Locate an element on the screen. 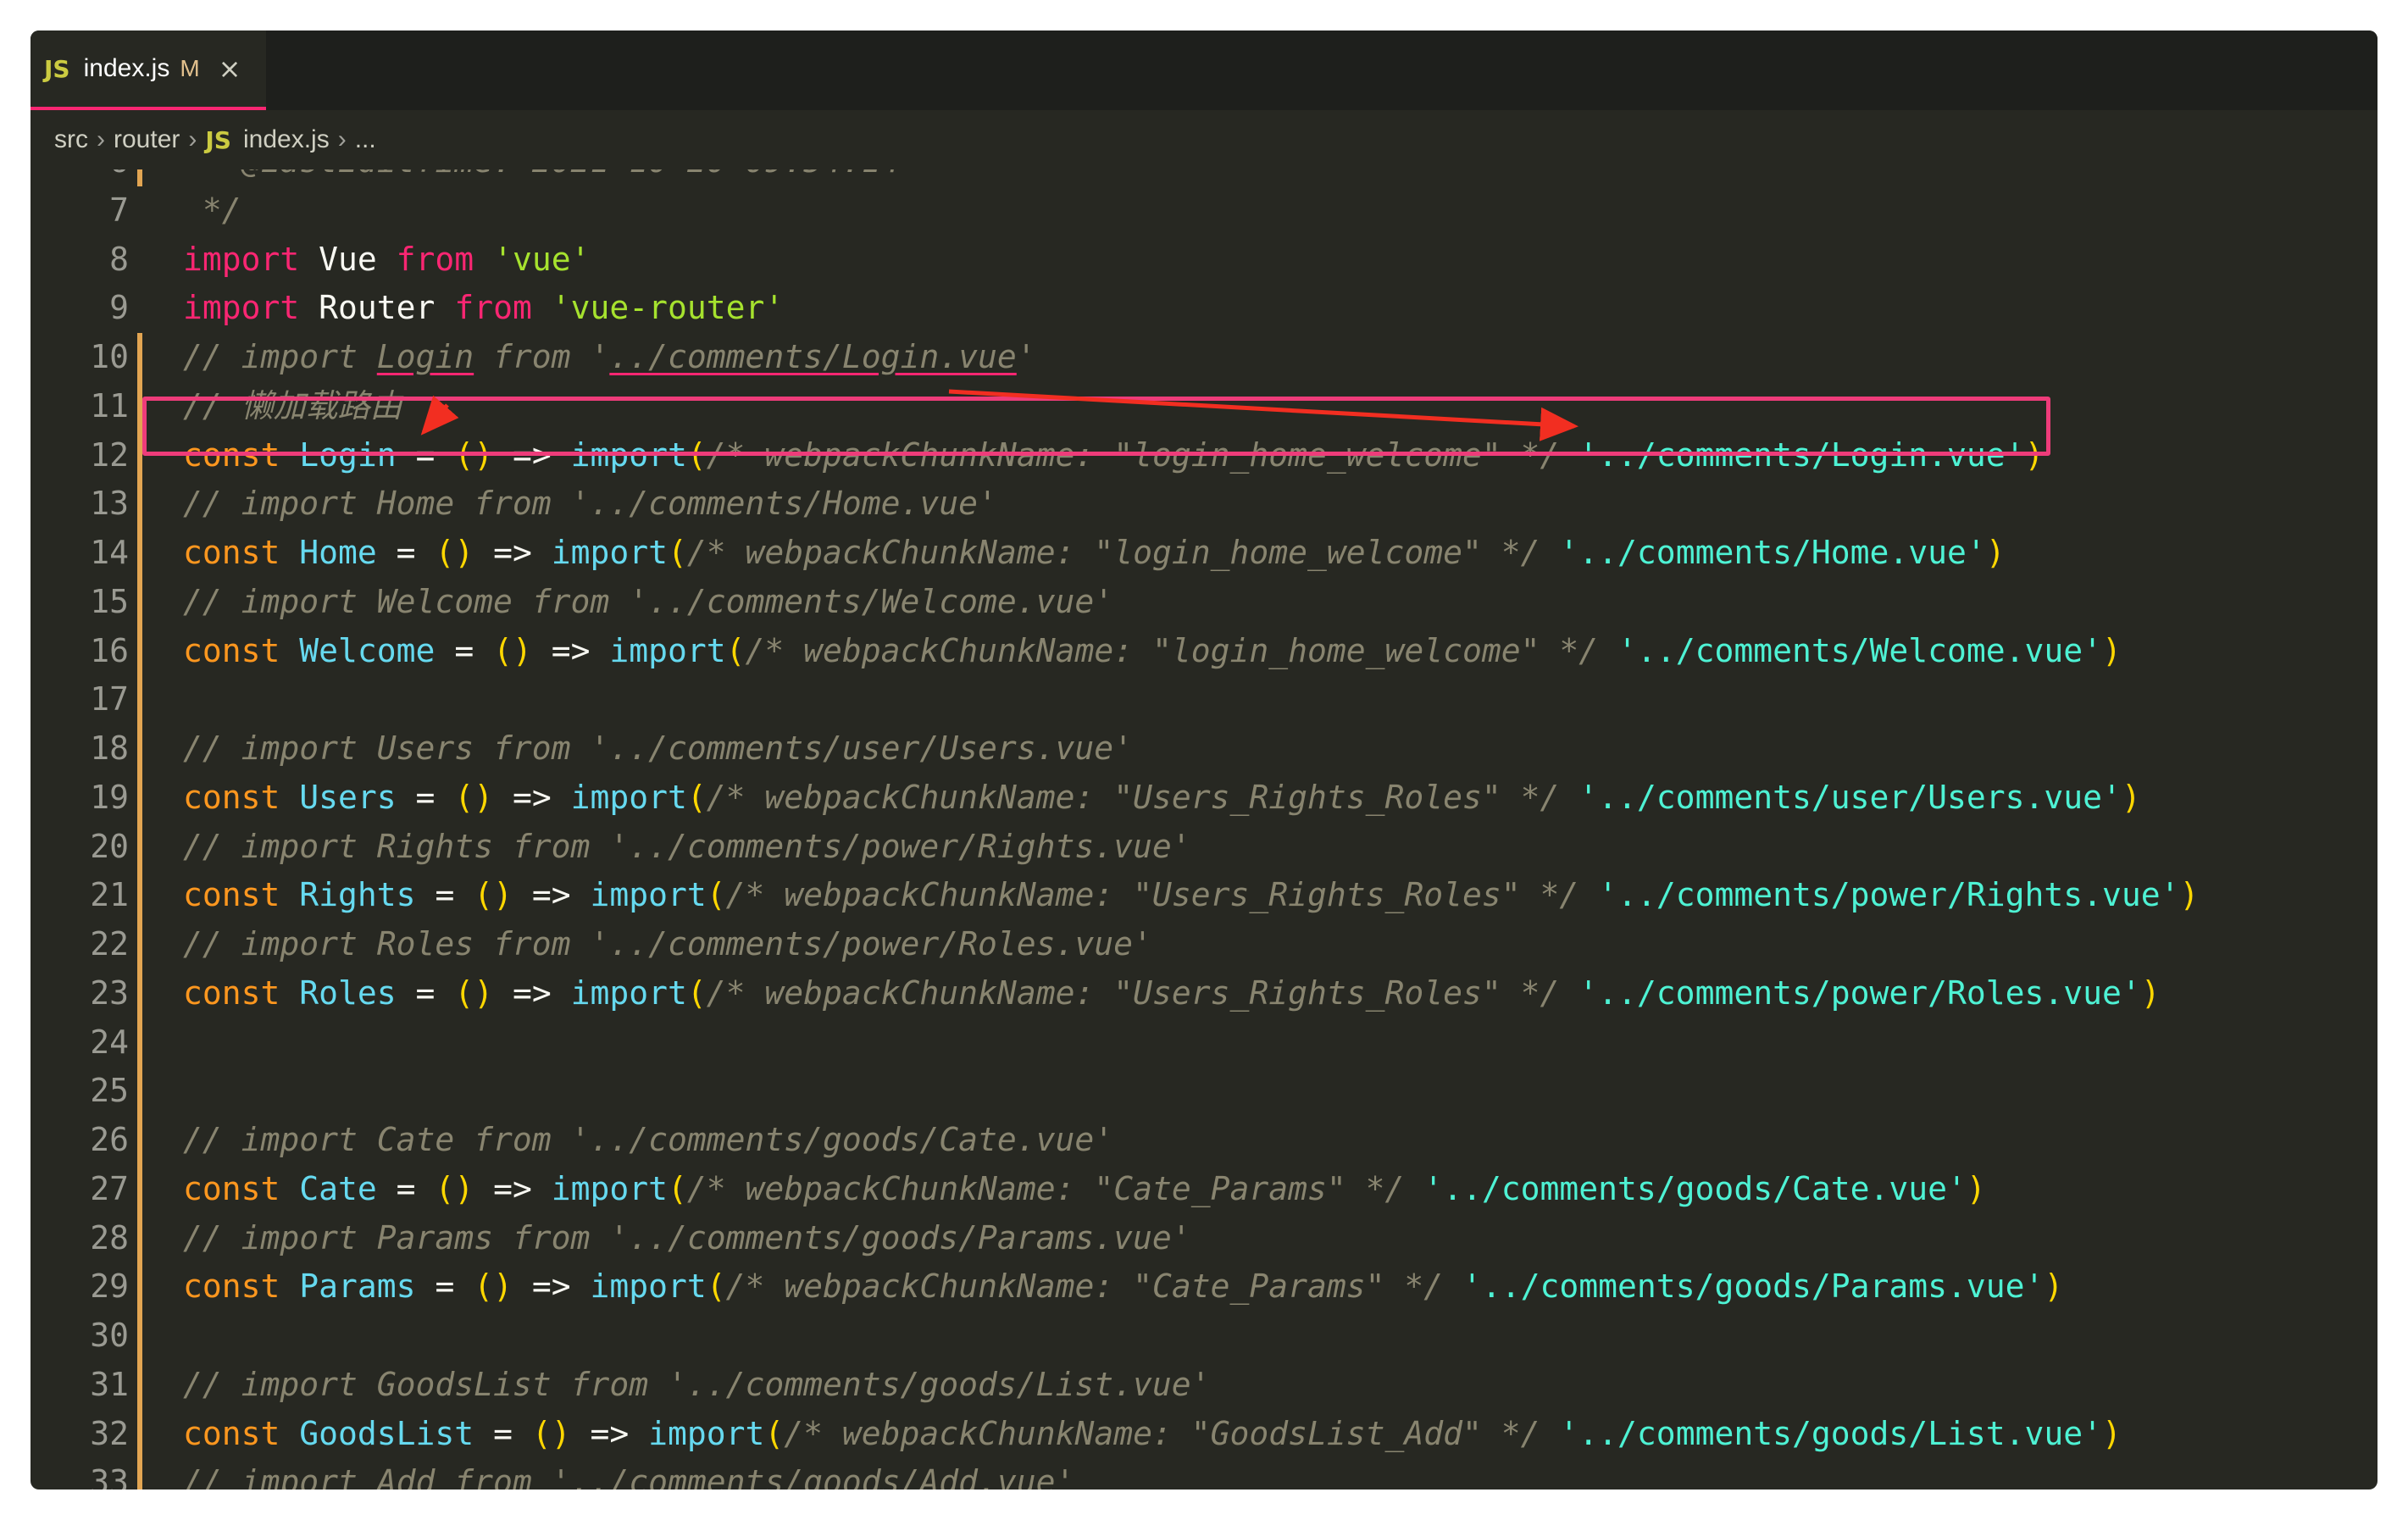  line-number: 9 is located at coordinates (119, 308).